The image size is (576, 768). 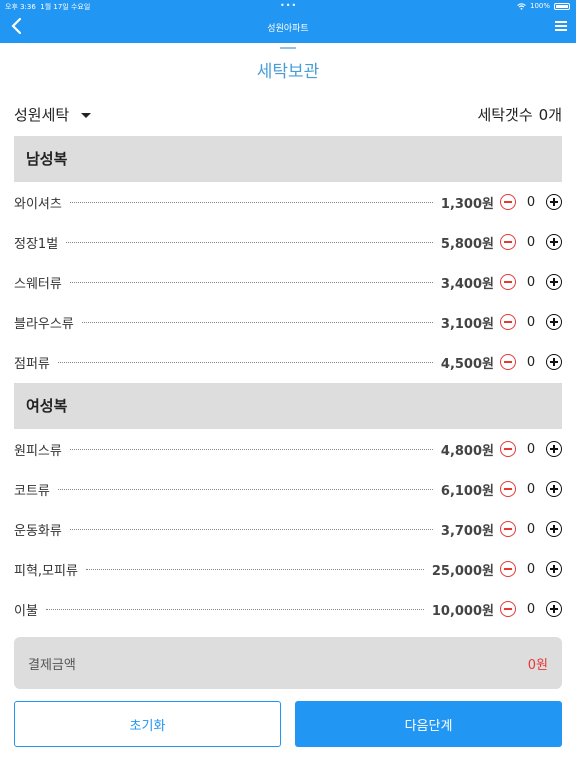 I want to click on item-row: 정장1벌 5,800원 0, so click(x=288, y=242).